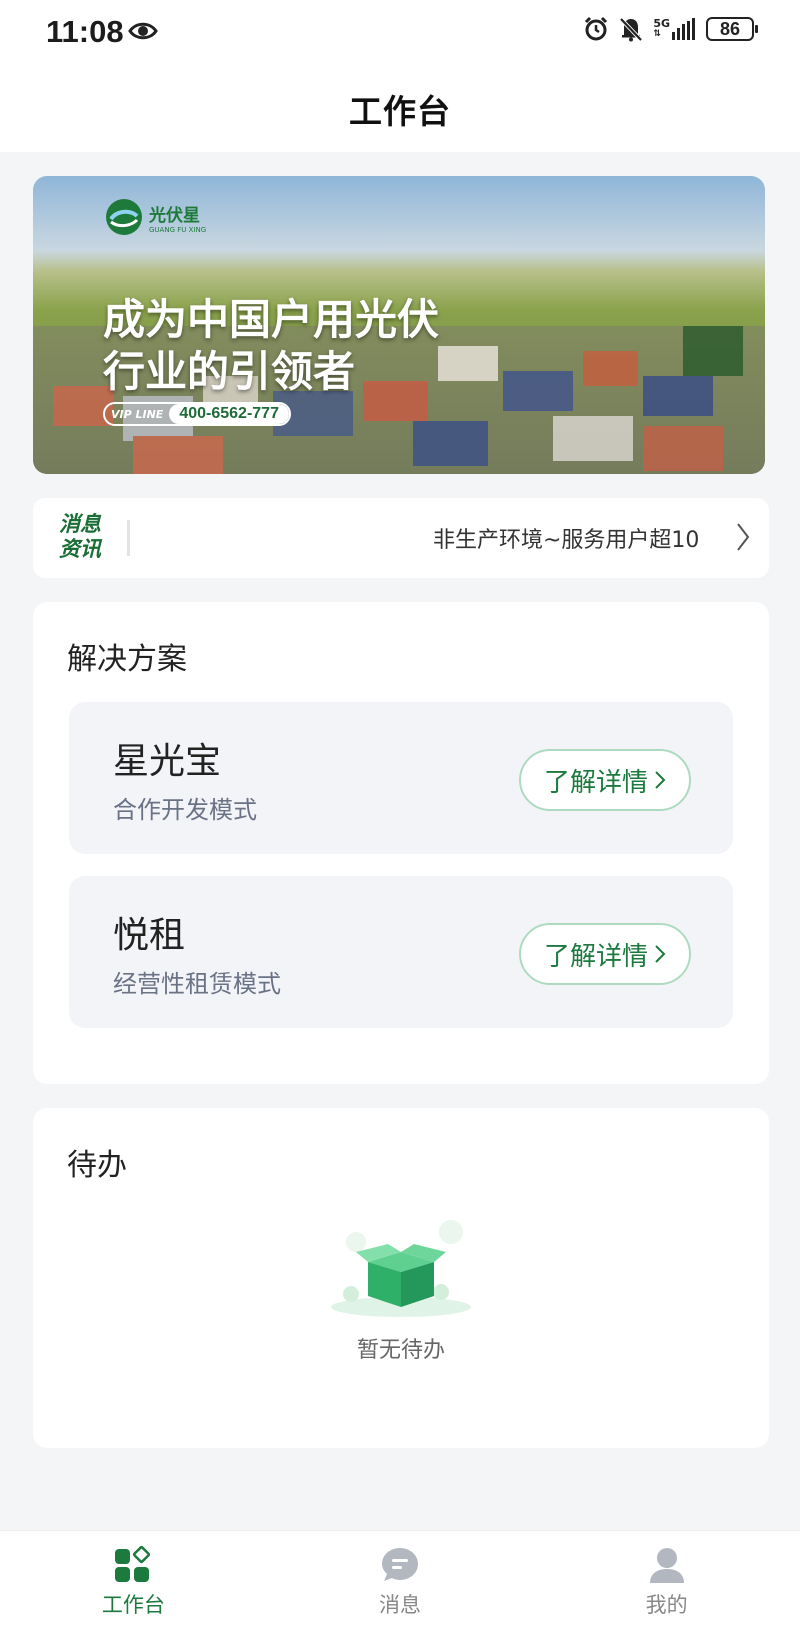  What do you see at coordinates (133, 1563) in the screenshot?
I see `workbench-icon` at bounding box center [133, 1563].